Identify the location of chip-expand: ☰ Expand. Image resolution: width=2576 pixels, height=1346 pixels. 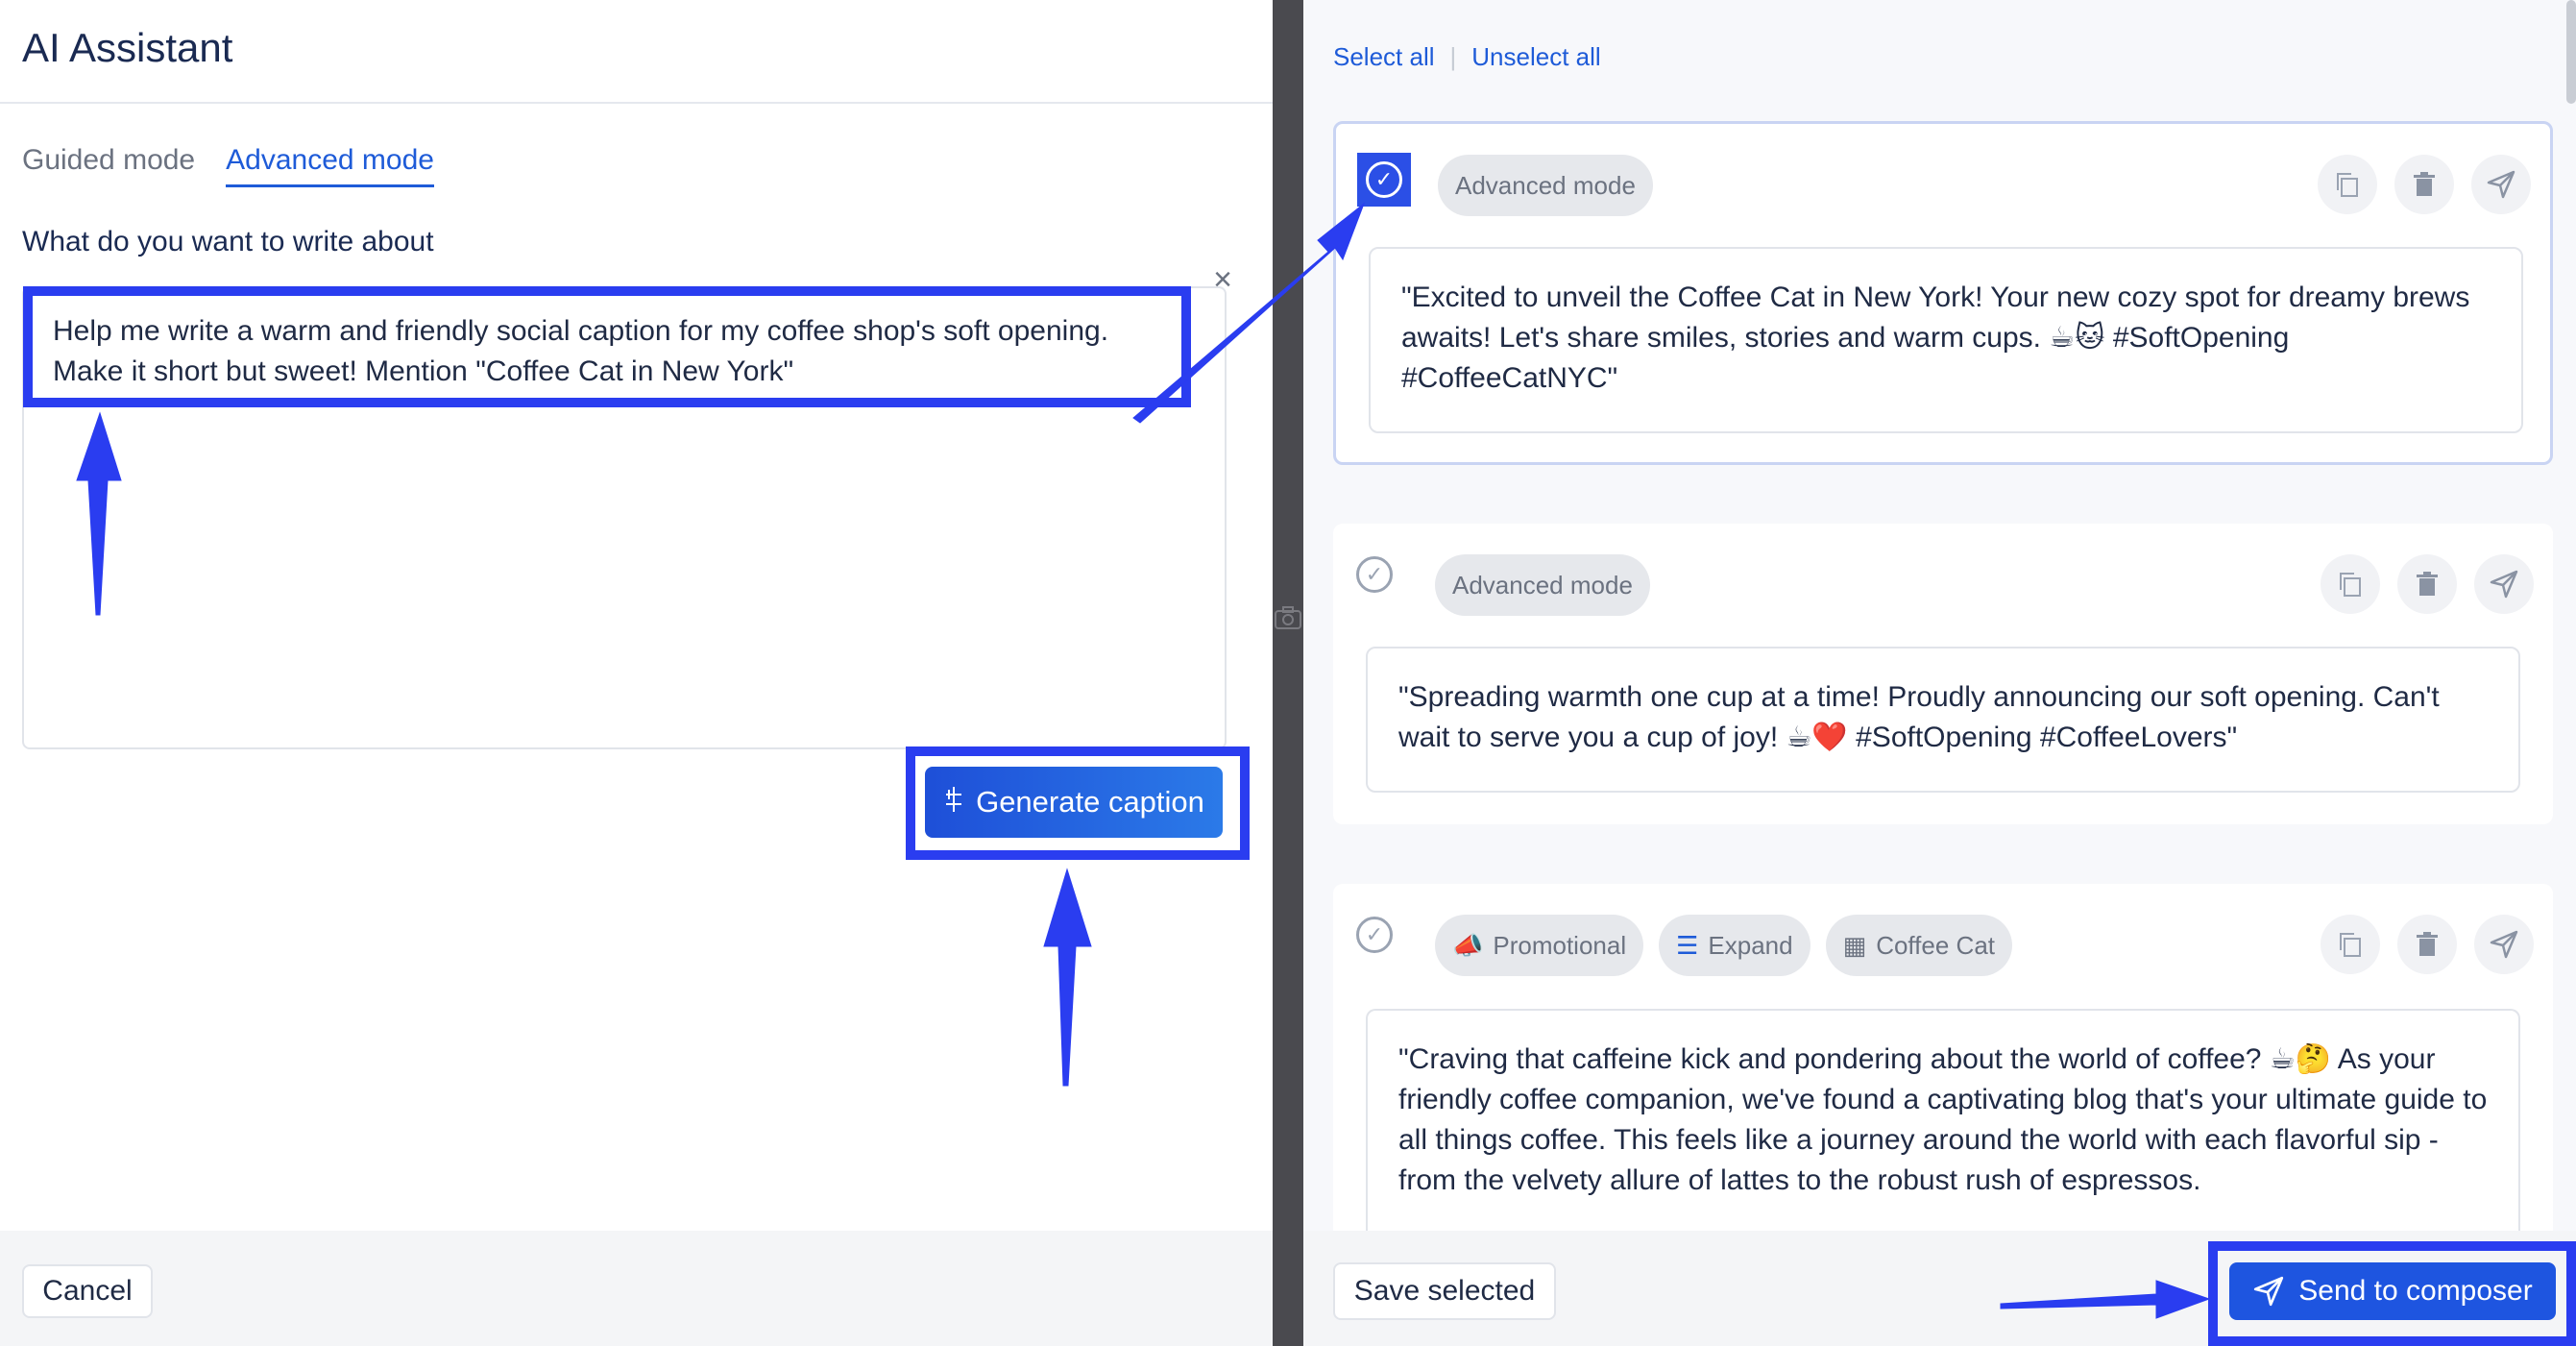
(1734, 946).